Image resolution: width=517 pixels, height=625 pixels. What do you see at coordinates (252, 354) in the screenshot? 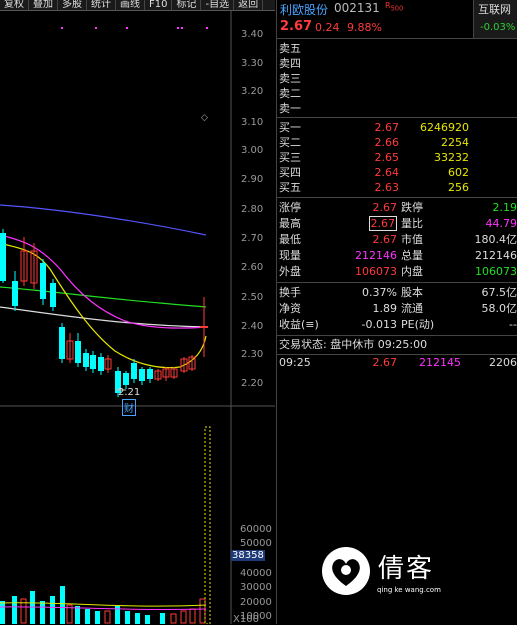
I see `price-tick: 2.30` at bounding box center [252, 354].